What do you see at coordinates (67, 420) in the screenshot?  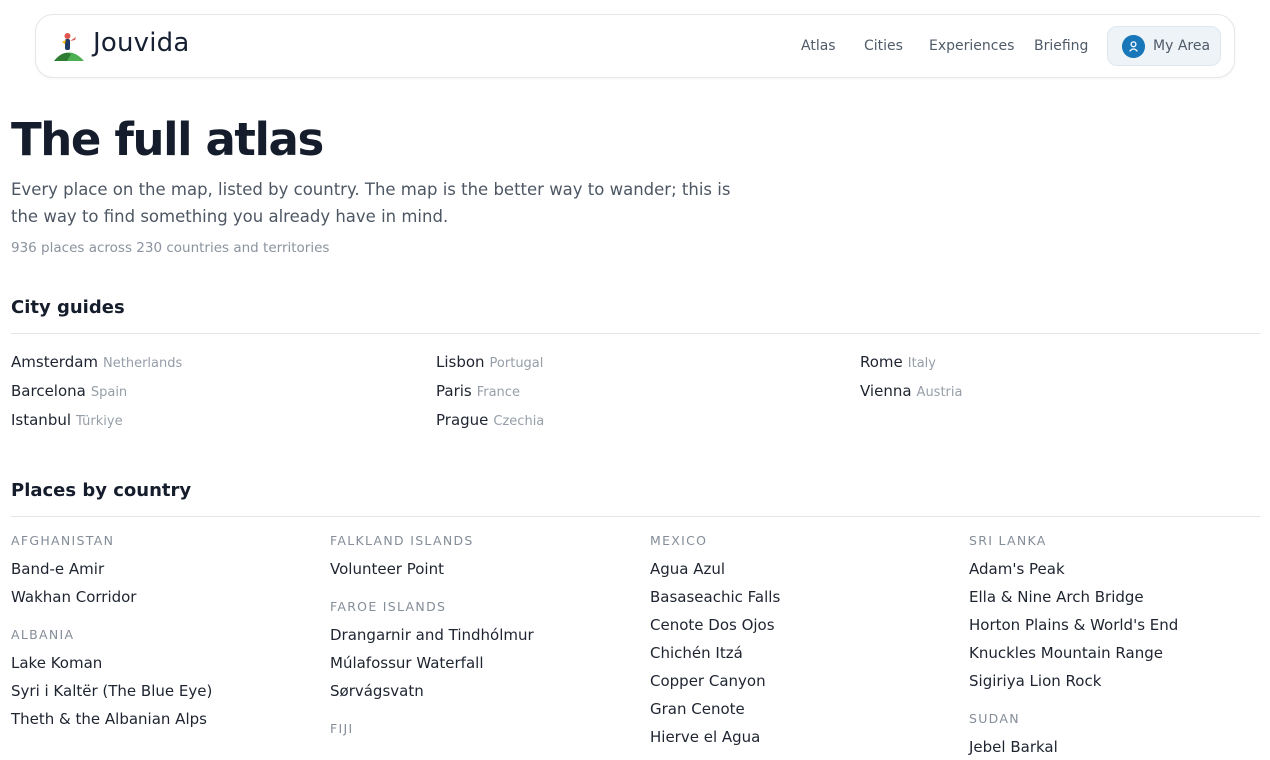 I see `city-guide-link: Istanbul Türkiye` at bounding box center [67, 420].